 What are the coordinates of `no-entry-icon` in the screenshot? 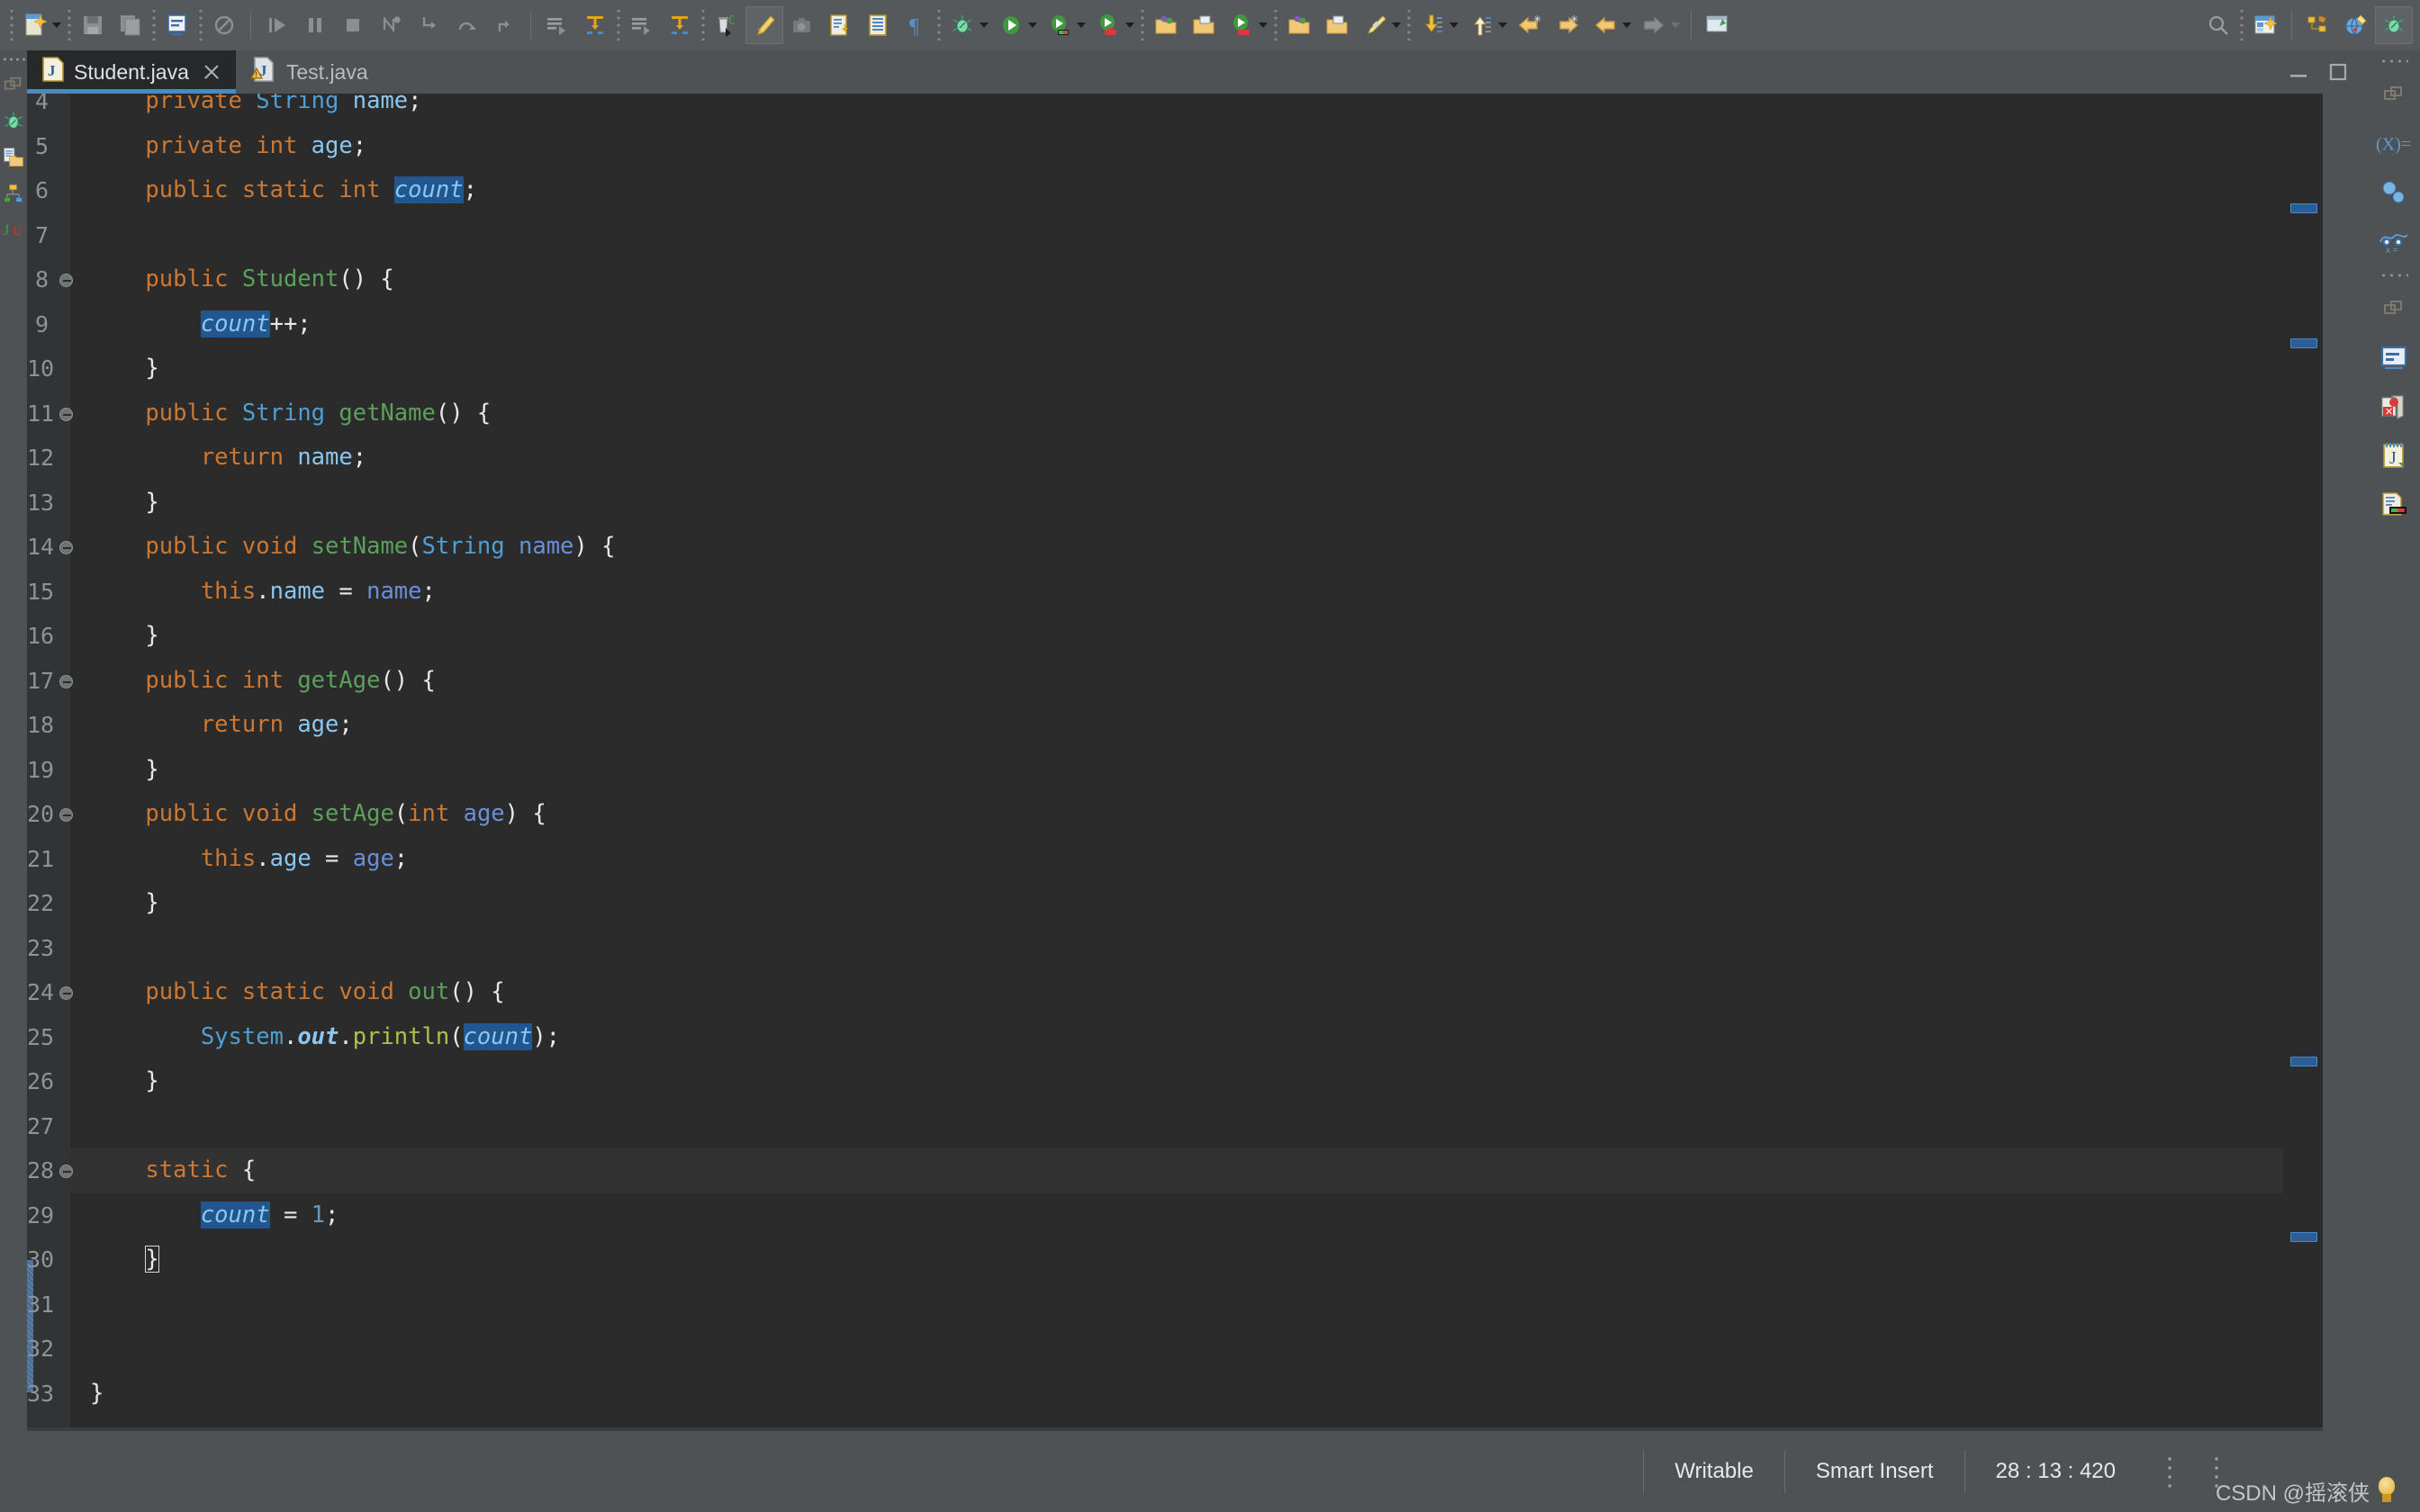 It's located at (224, 25).